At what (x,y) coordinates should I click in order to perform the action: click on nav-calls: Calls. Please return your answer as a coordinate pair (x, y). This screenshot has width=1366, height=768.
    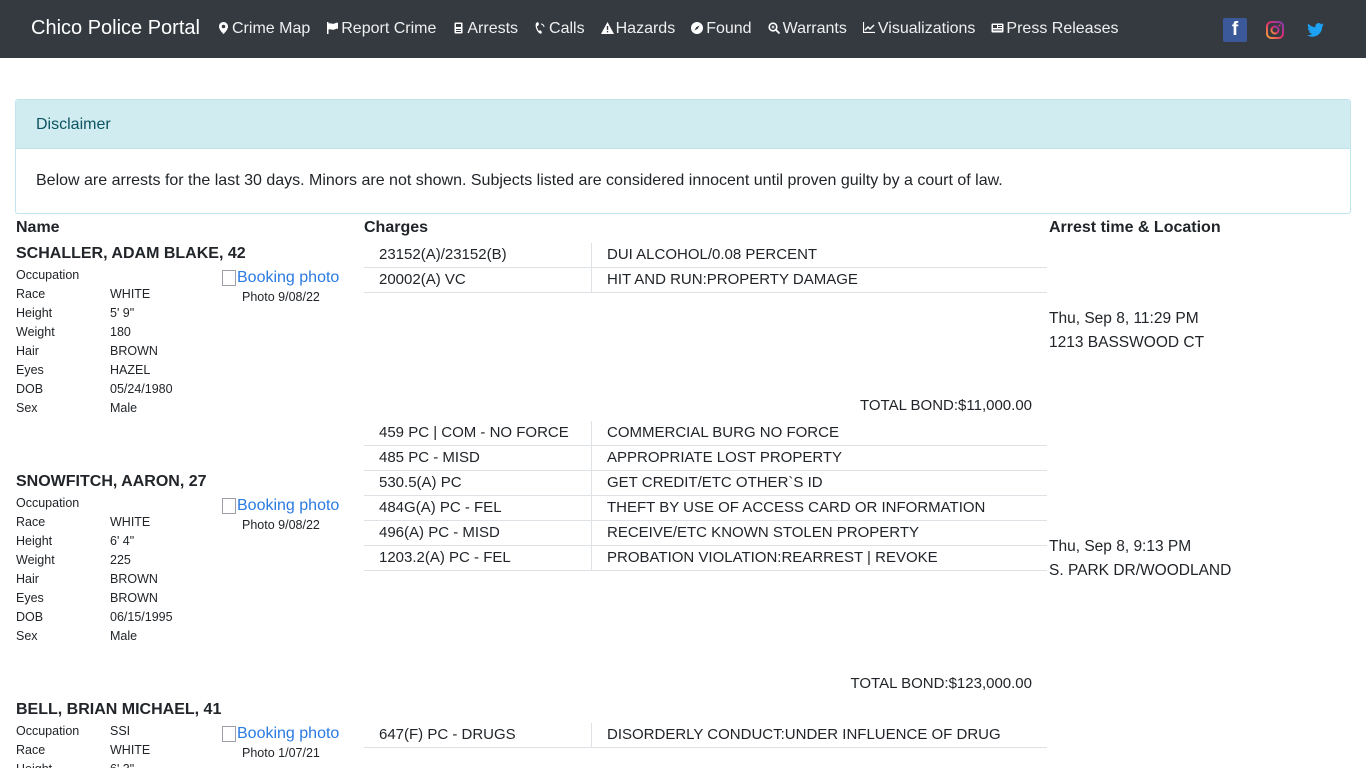
    Looking at the image, I should click on (559, 29).